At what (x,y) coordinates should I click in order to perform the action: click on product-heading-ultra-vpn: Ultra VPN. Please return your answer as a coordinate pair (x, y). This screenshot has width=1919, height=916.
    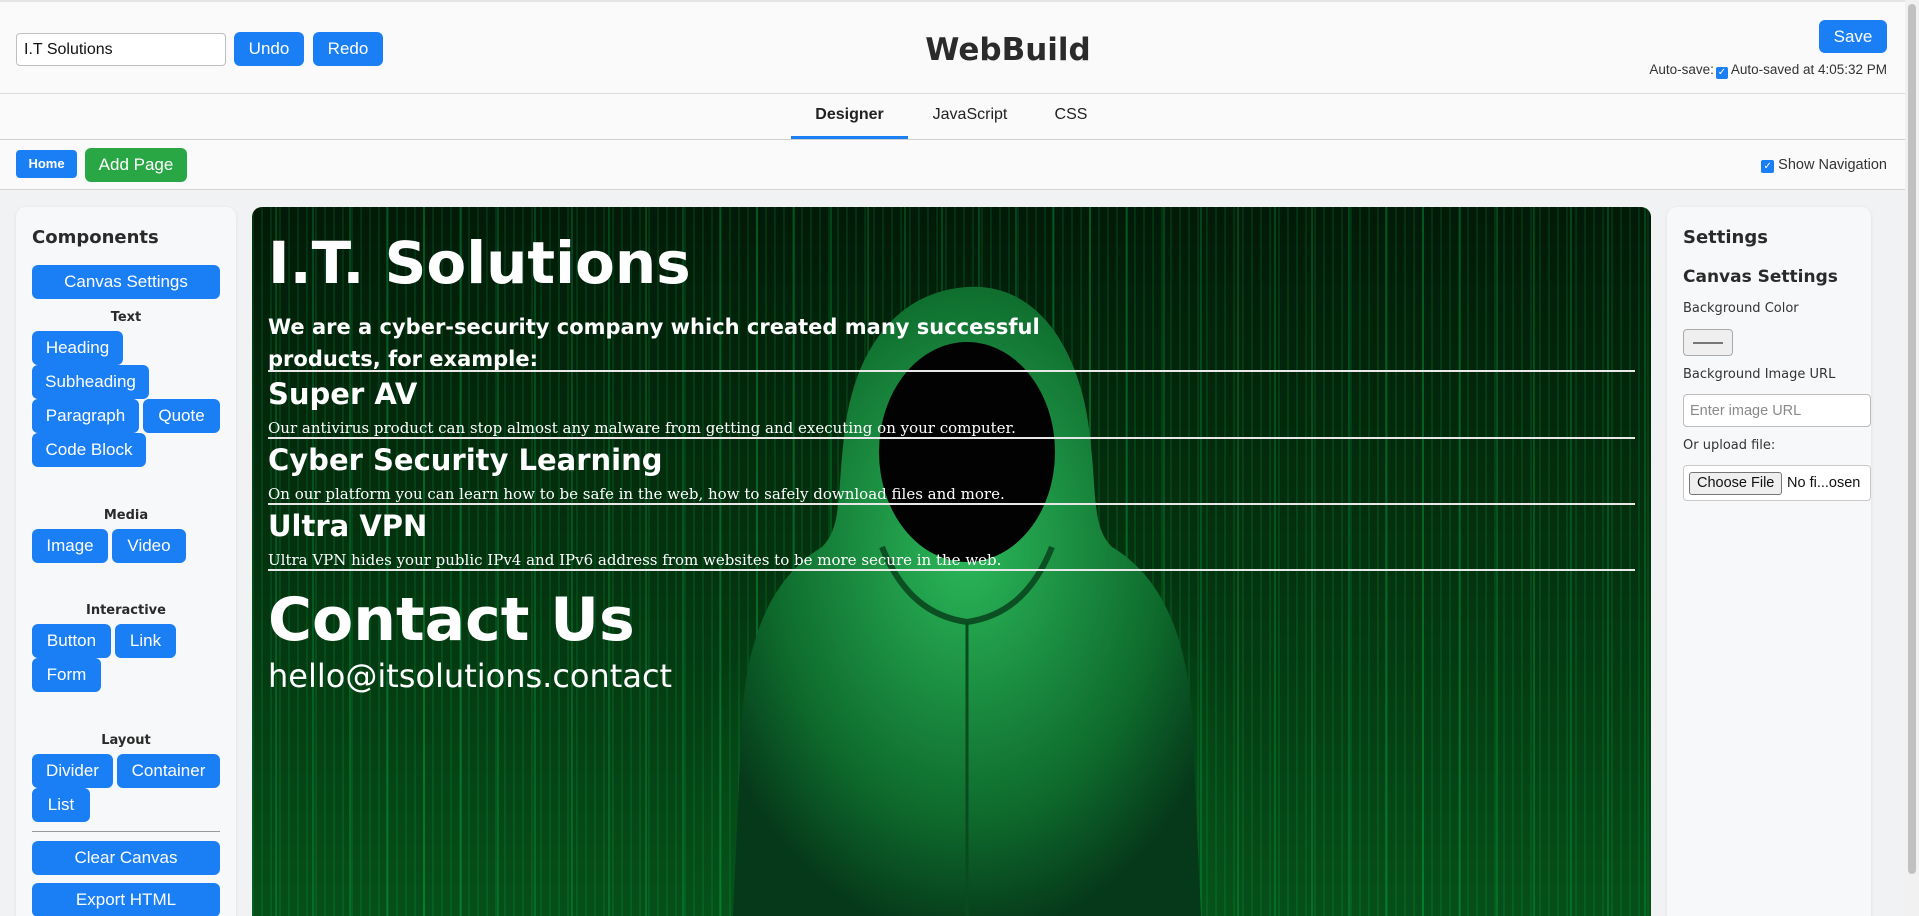
    Looking at the image, I should click on (347, 526).